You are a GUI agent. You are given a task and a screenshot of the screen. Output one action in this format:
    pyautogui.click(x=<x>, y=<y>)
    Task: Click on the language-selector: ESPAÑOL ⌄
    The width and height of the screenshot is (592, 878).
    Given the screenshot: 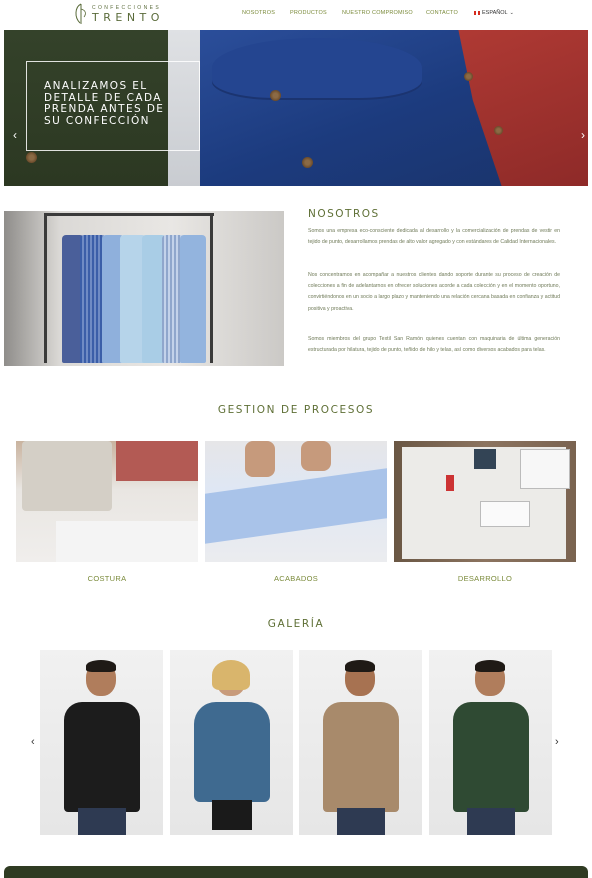 What is the action you would take?
    pyautogui.click(x=494, y=13)
    